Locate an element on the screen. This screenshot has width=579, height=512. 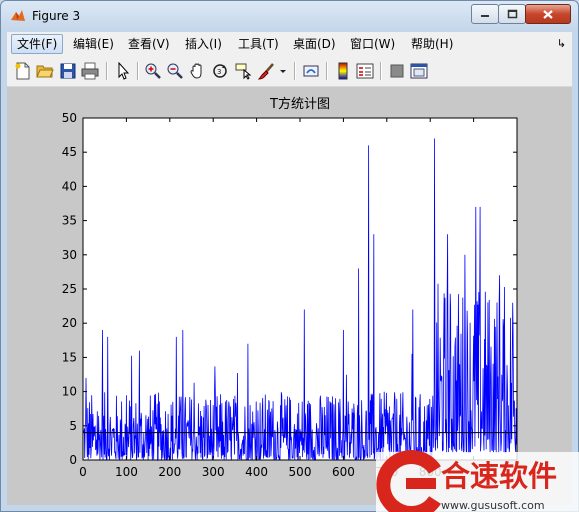
close-icon is located at coordinates (548, 14).